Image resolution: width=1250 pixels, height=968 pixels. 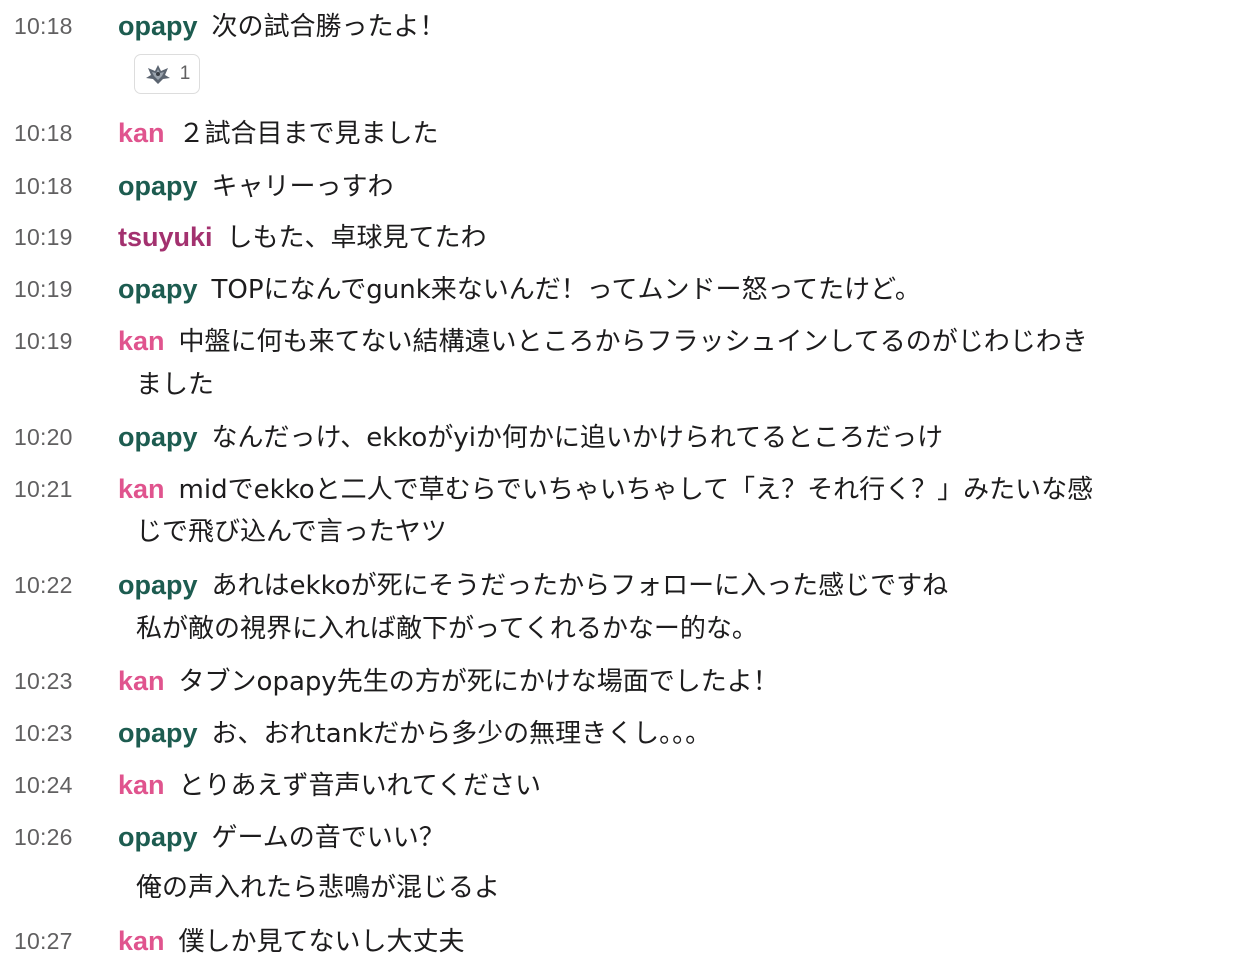 I want to click on message-line: kan 中盤に何も来てない結構遠いところからフラッシュインしてるのがじわじわき, so click(x=680, y=341).